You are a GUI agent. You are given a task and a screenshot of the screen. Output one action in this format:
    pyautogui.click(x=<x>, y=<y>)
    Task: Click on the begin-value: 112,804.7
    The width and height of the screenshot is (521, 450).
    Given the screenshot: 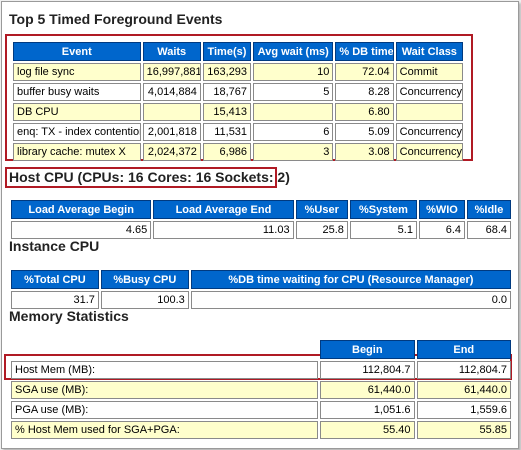 What is the action you would take?
    pyautogui.click(x=367, y=370)
    